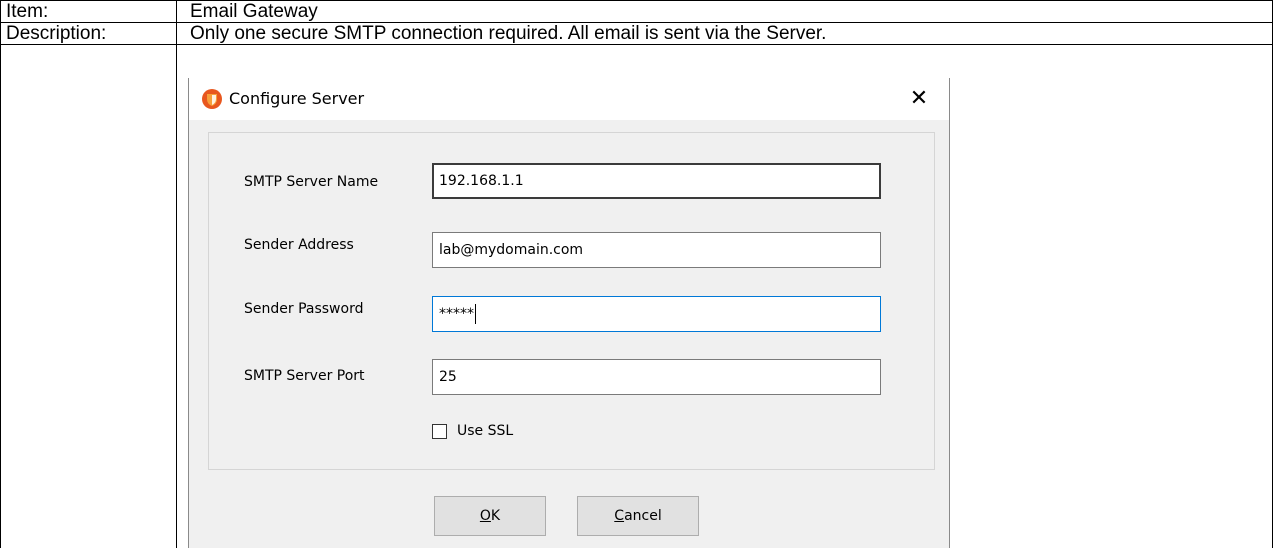 The height and width of the screenshot is (548, 1273). What do you see at coordinates (485, 431) in the screenshot?
I see `use-ssl-label: Use SSL` at bounding box center [485, 431].